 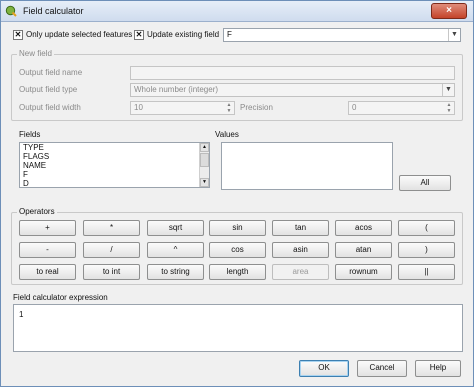 I want to click on expression-label: Field calculator expression, so click(x=60, y=297).